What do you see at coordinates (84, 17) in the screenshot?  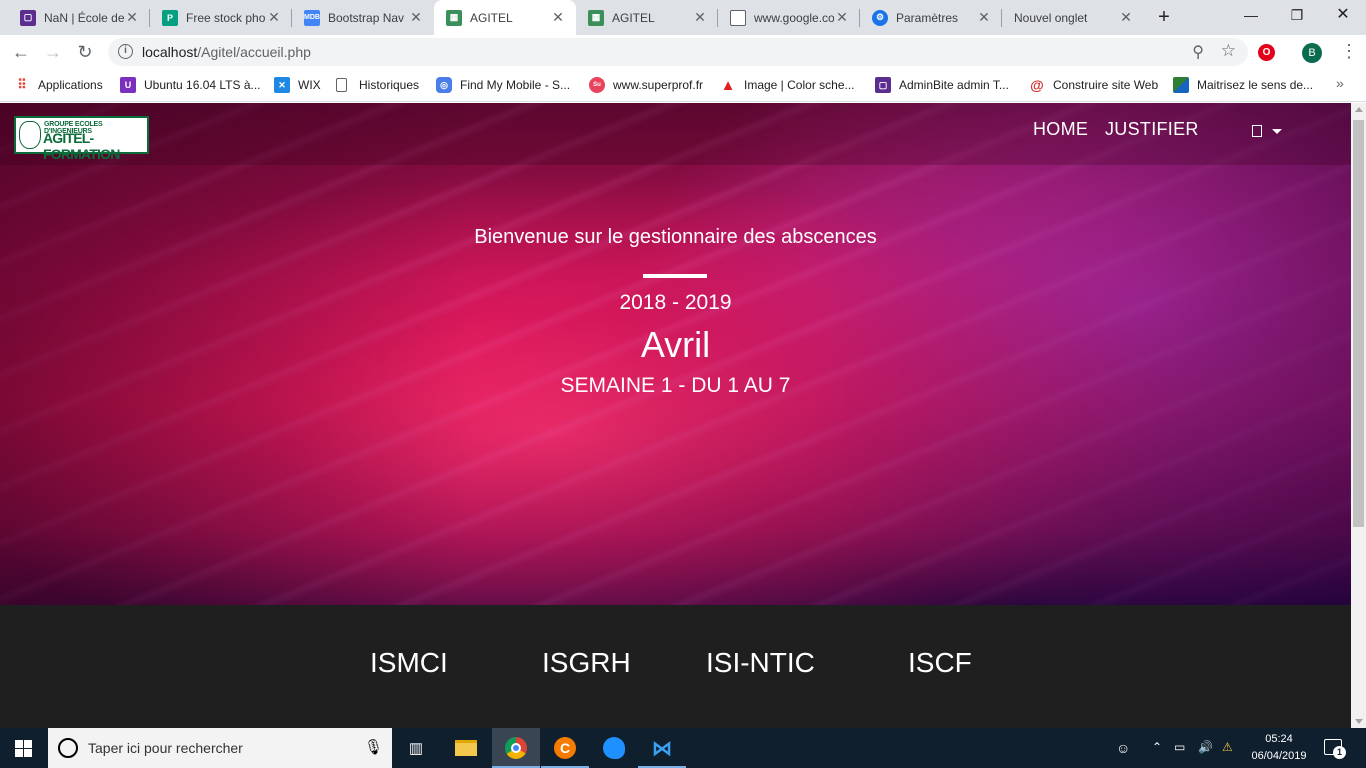 I see `tab-title: NaN | École de` at bounding box center [84, 17].